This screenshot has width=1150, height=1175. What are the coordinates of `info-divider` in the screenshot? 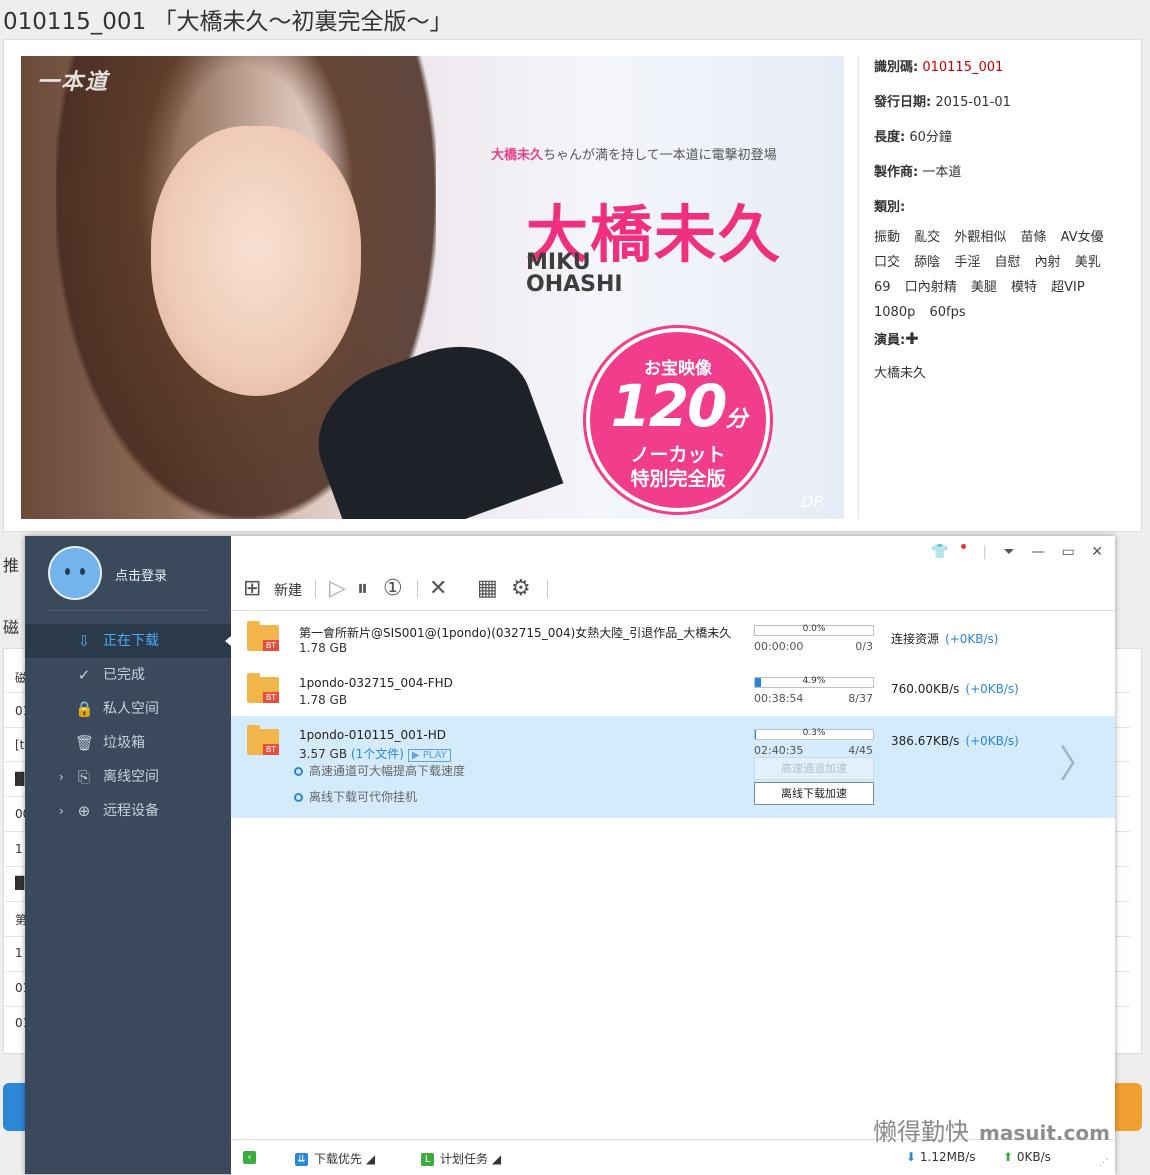 It's located at (858, 287).